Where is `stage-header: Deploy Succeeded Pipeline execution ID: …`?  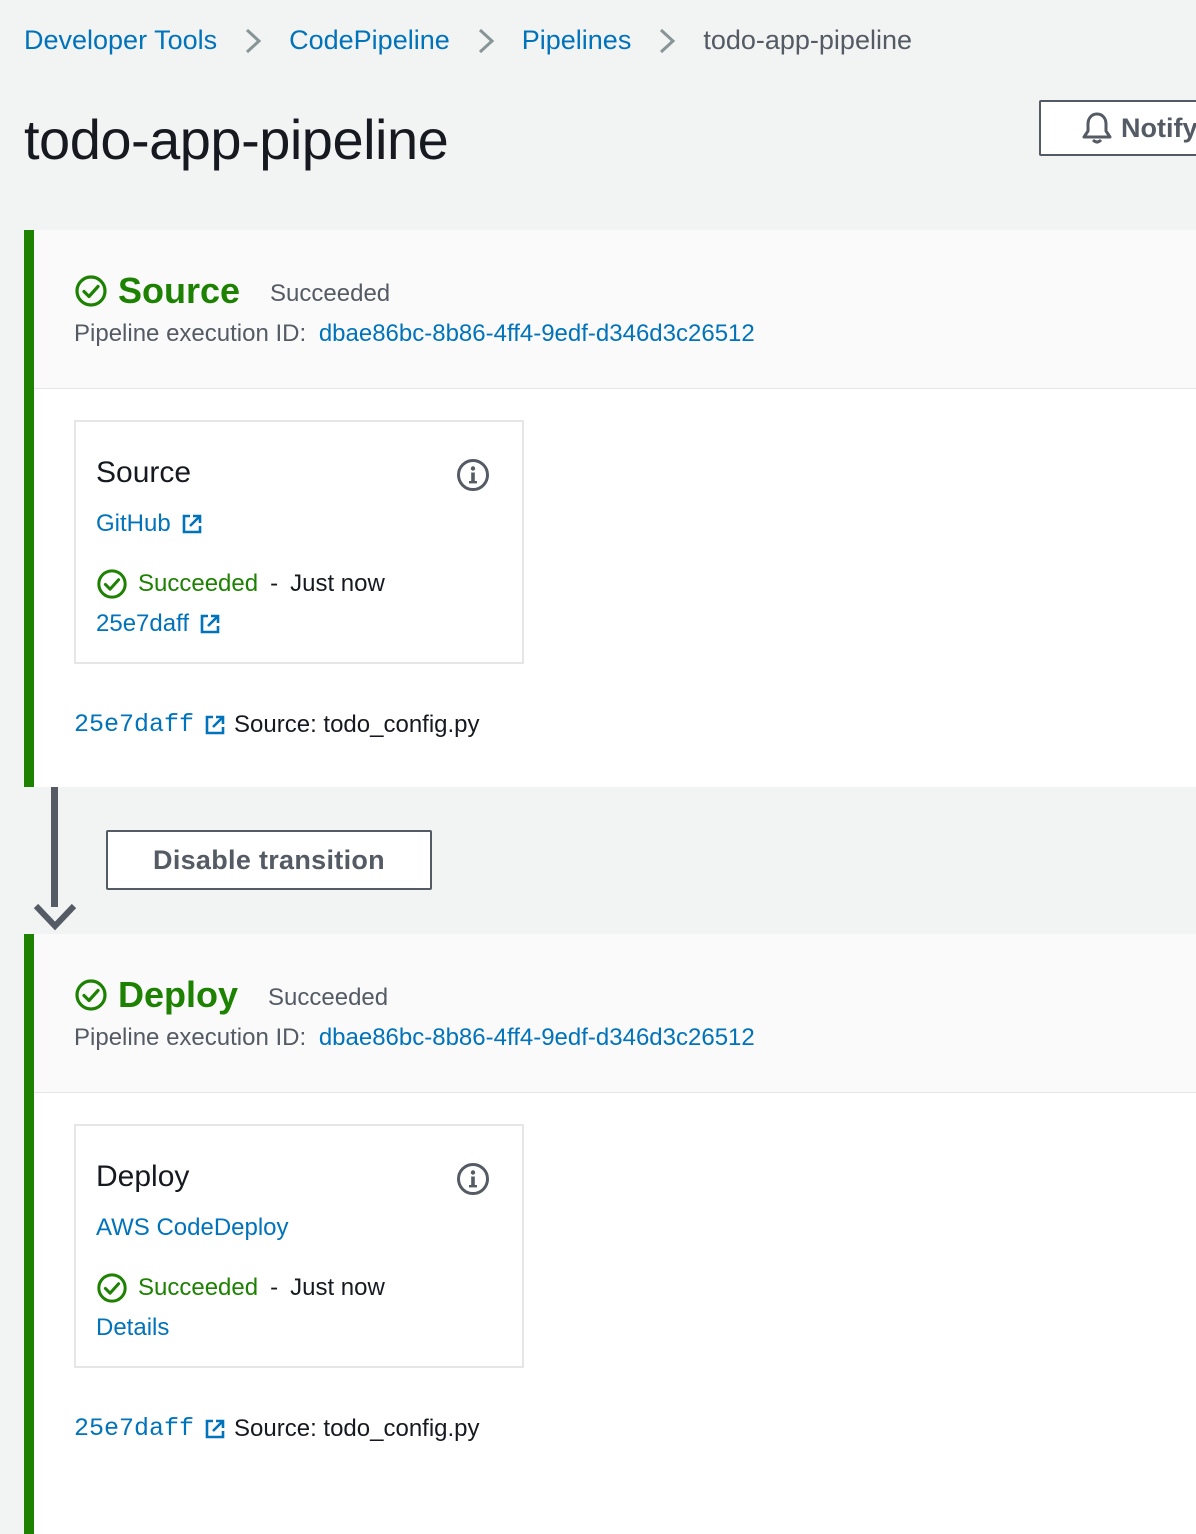 stage-header: Deploy Succeeded Pipeline execution ID: … is located at coordinates (615, 1013).